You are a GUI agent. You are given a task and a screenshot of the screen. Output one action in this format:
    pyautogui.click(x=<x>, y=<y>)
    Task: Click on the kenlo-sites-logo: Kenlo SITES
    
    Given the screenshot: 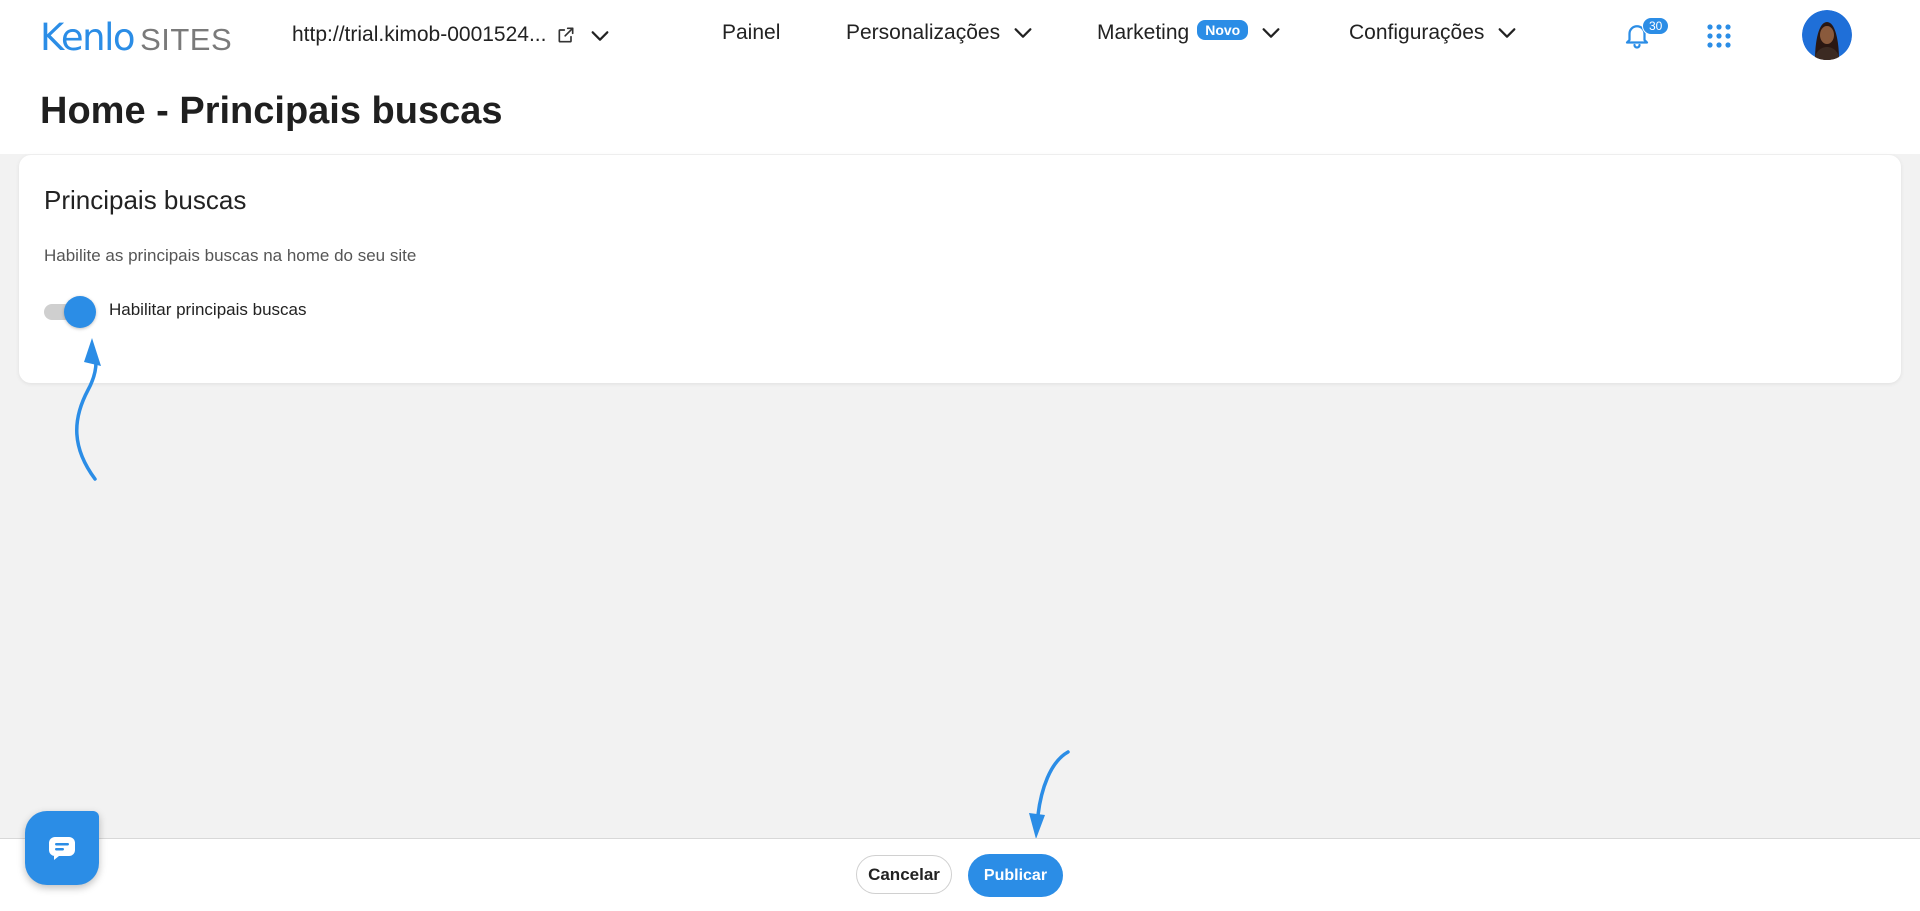 What is the action you would take?
    pyautogui.click(x=136, y=37)
    